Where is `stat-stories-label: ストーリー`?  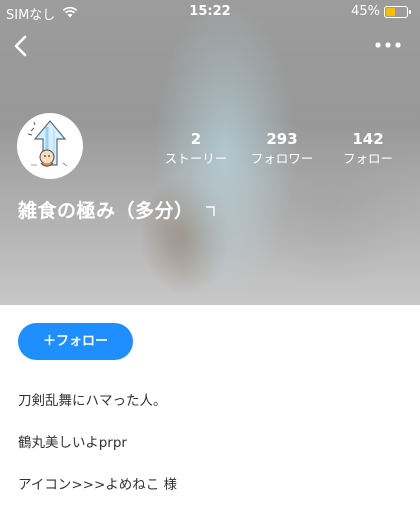 stat-stories-label: ストーリー is located at coordinates (196, 158).